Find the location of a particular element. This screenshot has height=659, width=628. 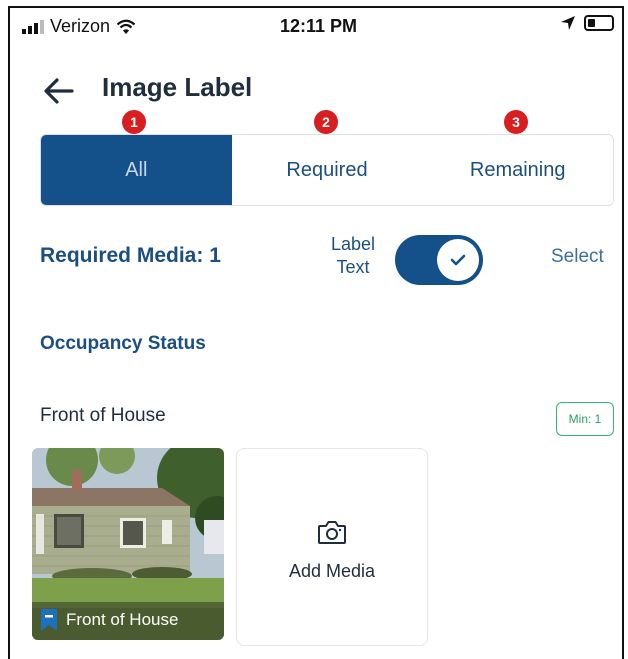

carrier-name: Verizon is located at coordinates (80, 26).